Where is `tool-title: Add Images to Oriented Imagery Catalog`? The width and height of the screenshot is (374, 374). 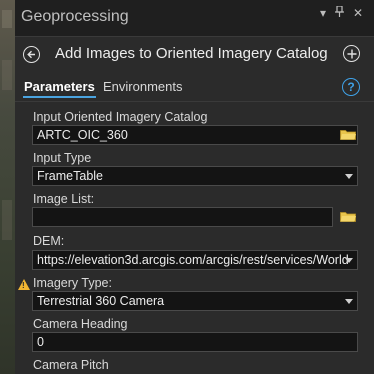 tool-title: Add Images to Oriented Imagery Catalog is located at coordinates (191, 53).